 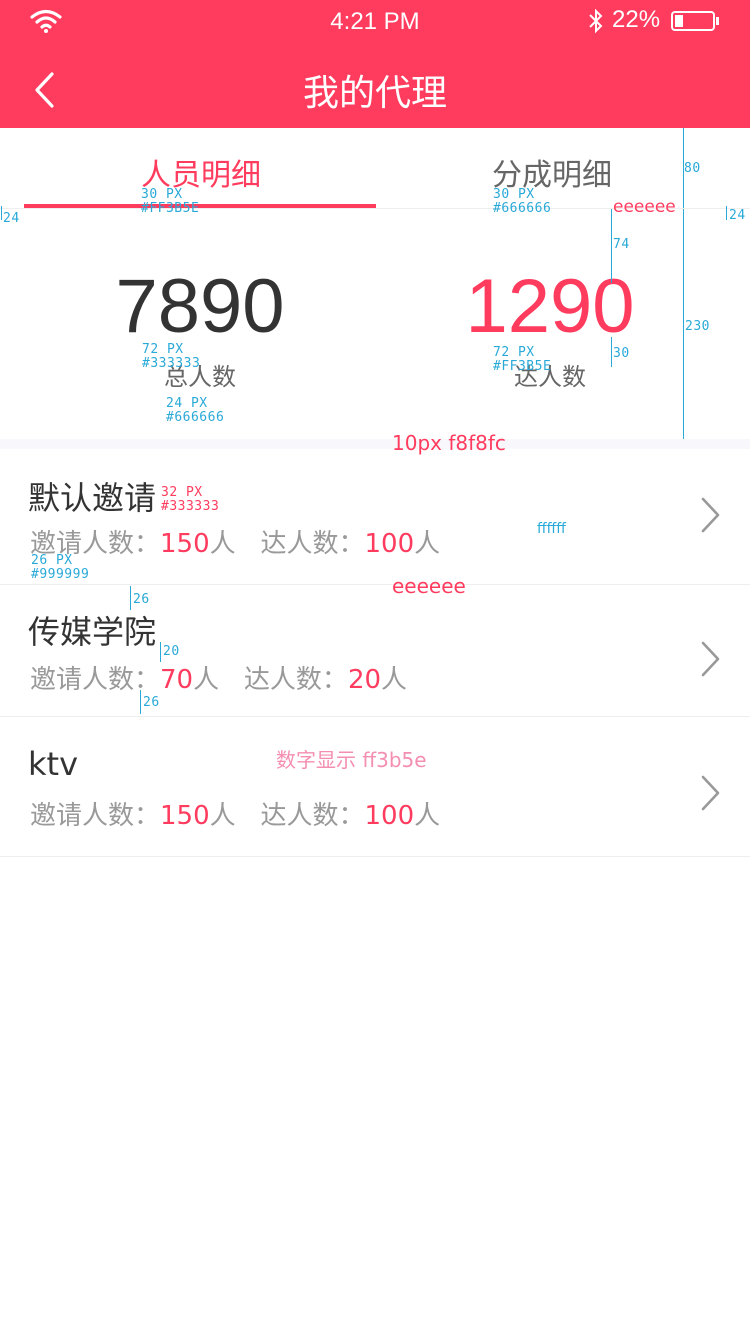 I want to click on spec-number-top: 74, so click(x=621, y=244).